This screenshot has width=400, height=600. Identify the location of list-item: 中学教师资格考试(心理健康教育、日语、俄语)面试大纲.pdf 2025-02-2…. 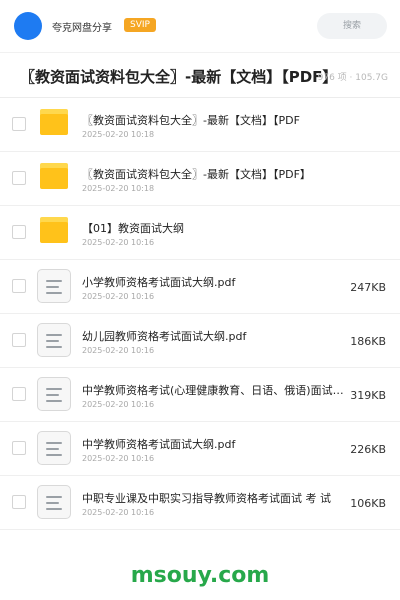
(200, 395).